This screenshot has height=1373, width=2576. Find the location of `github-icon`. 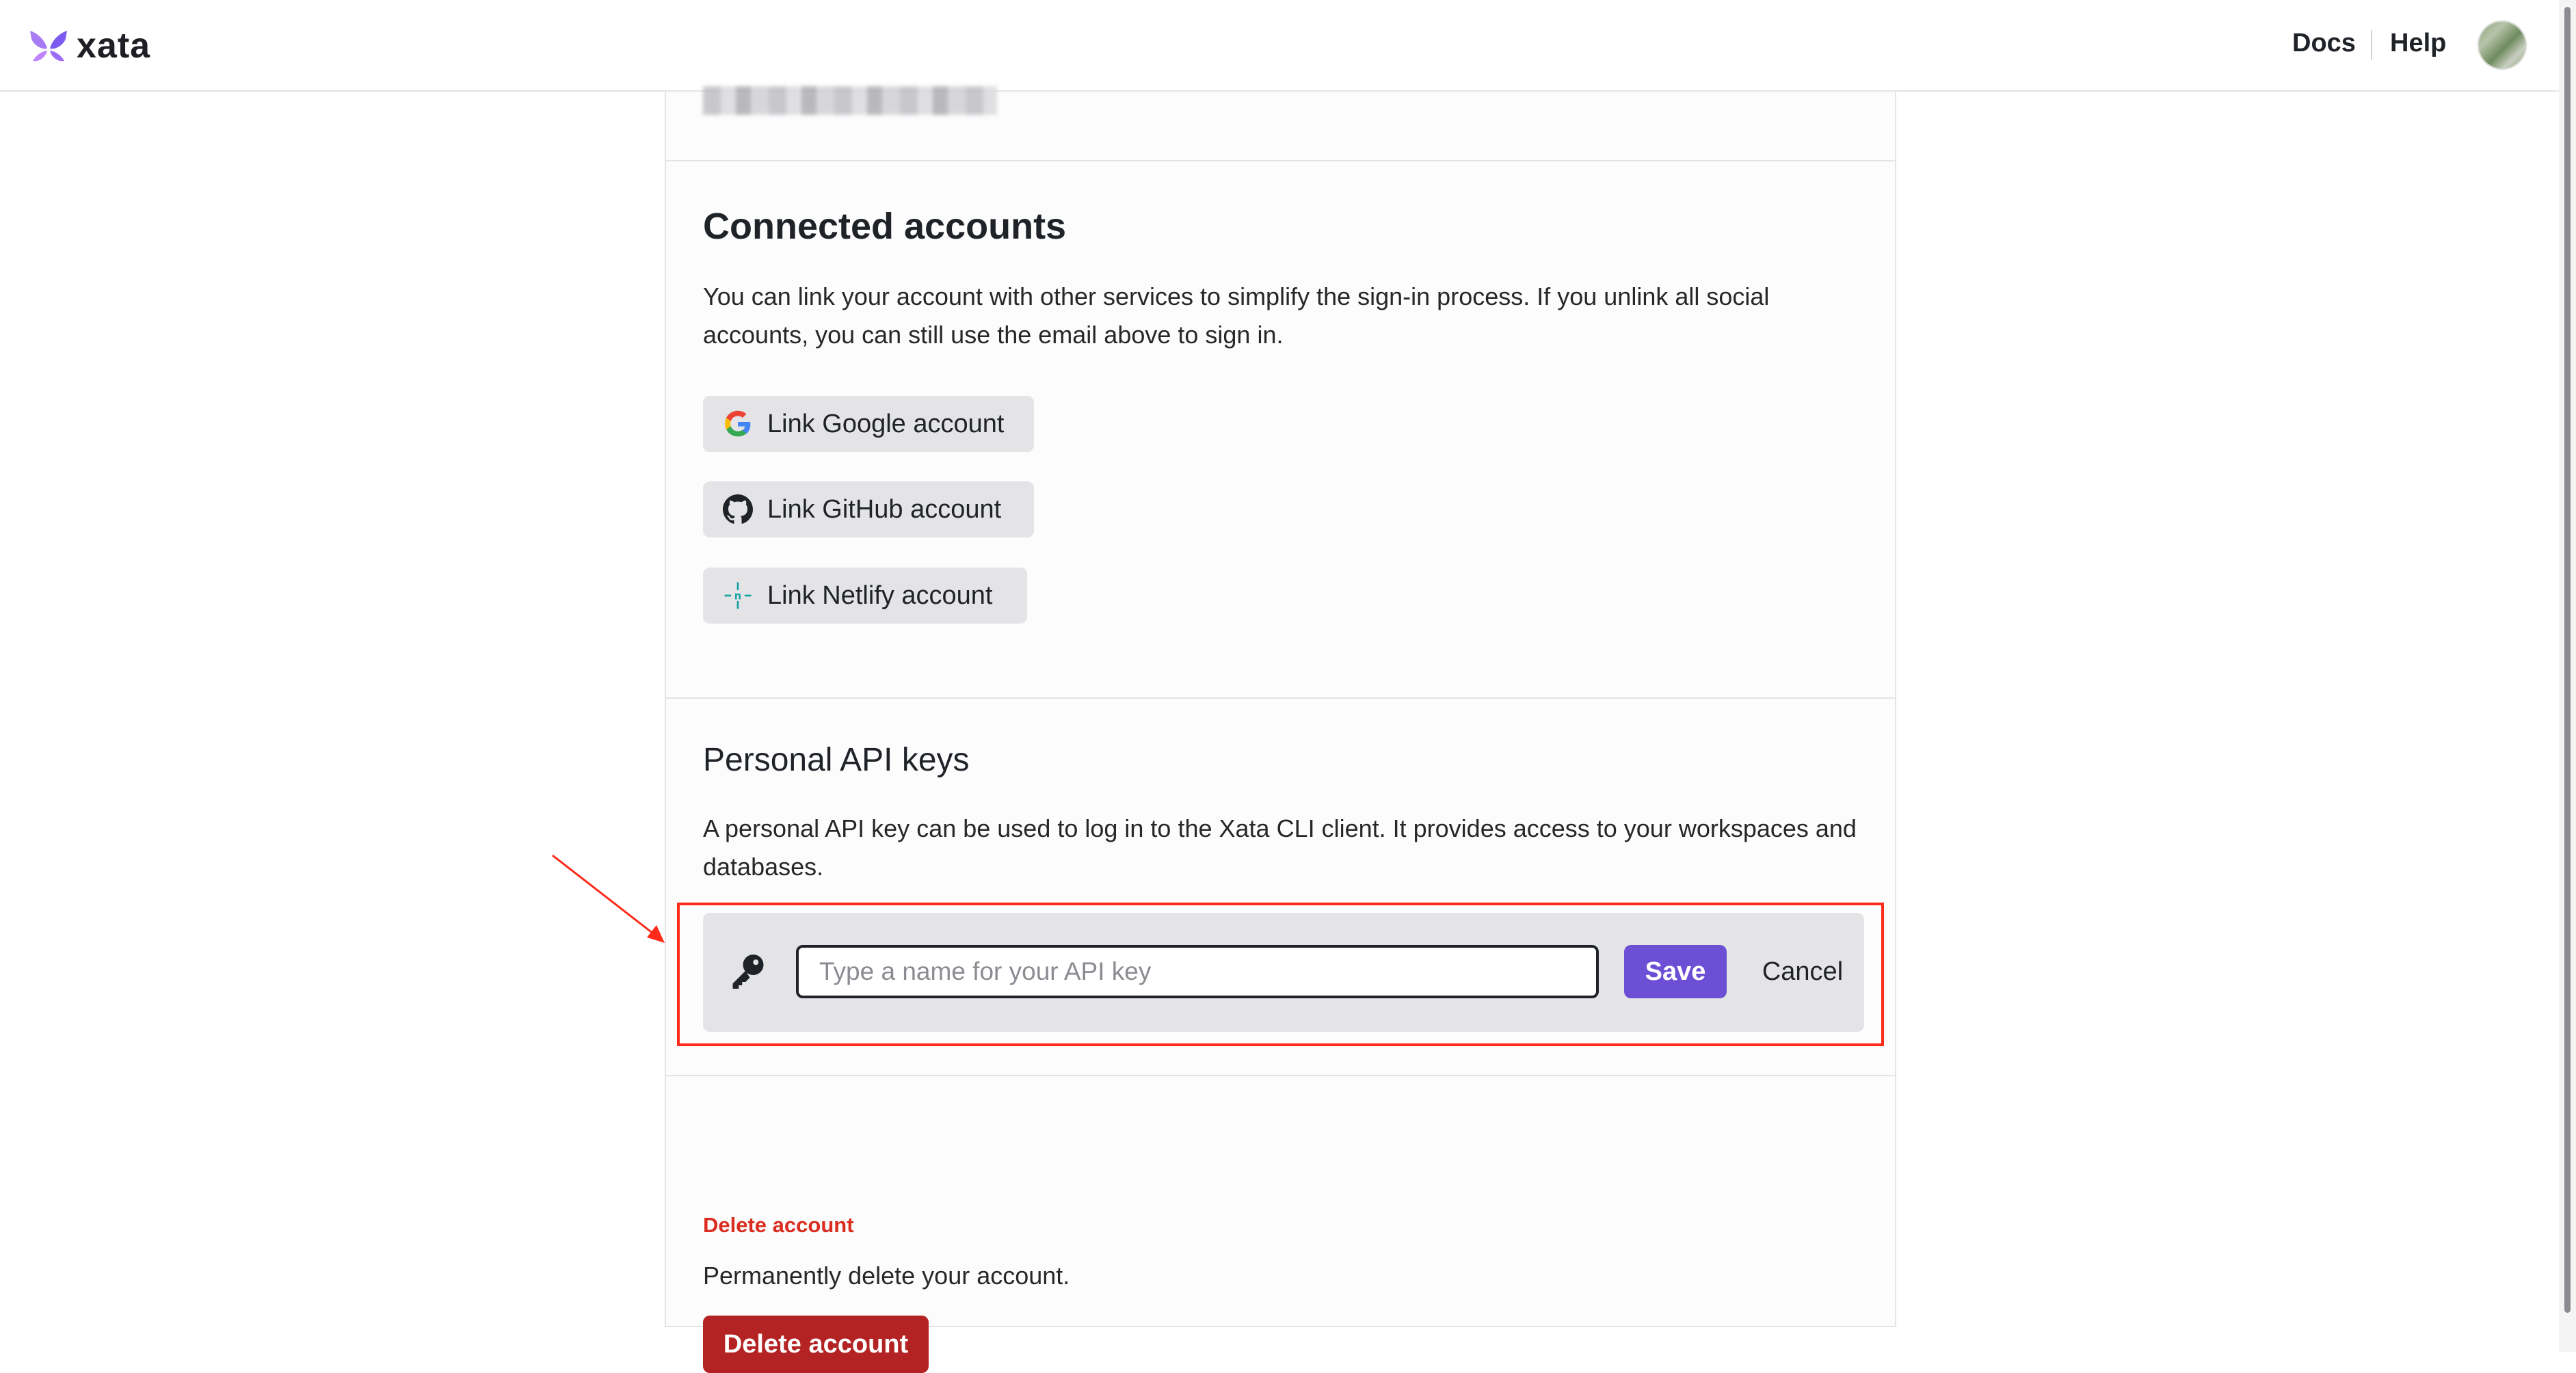

github-icon is located at coordinates (738, 509).